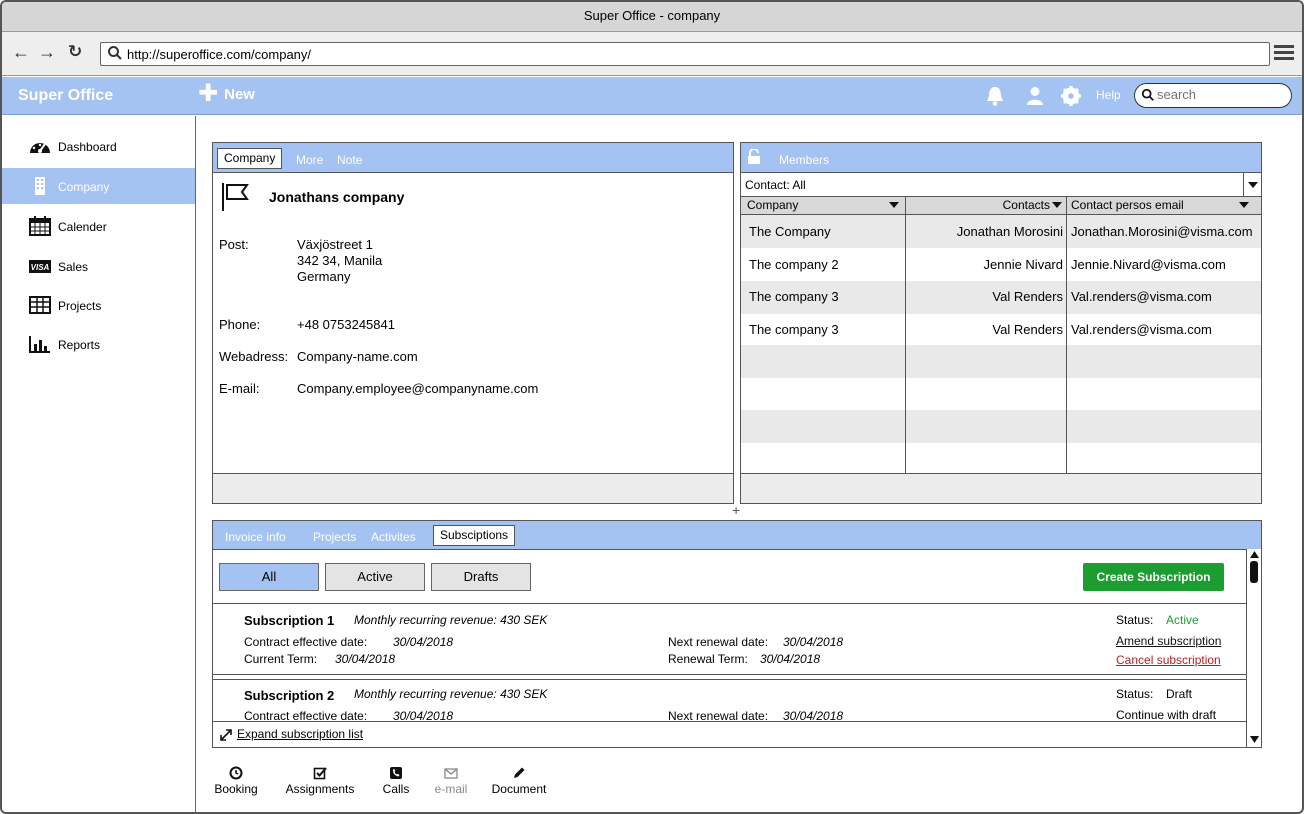 This screenshot has height=814, width=1304. Describe the element at coordinates (98, 266) in the screenshot. I see `sidebar-item-sales: VISA Sales` at that location.